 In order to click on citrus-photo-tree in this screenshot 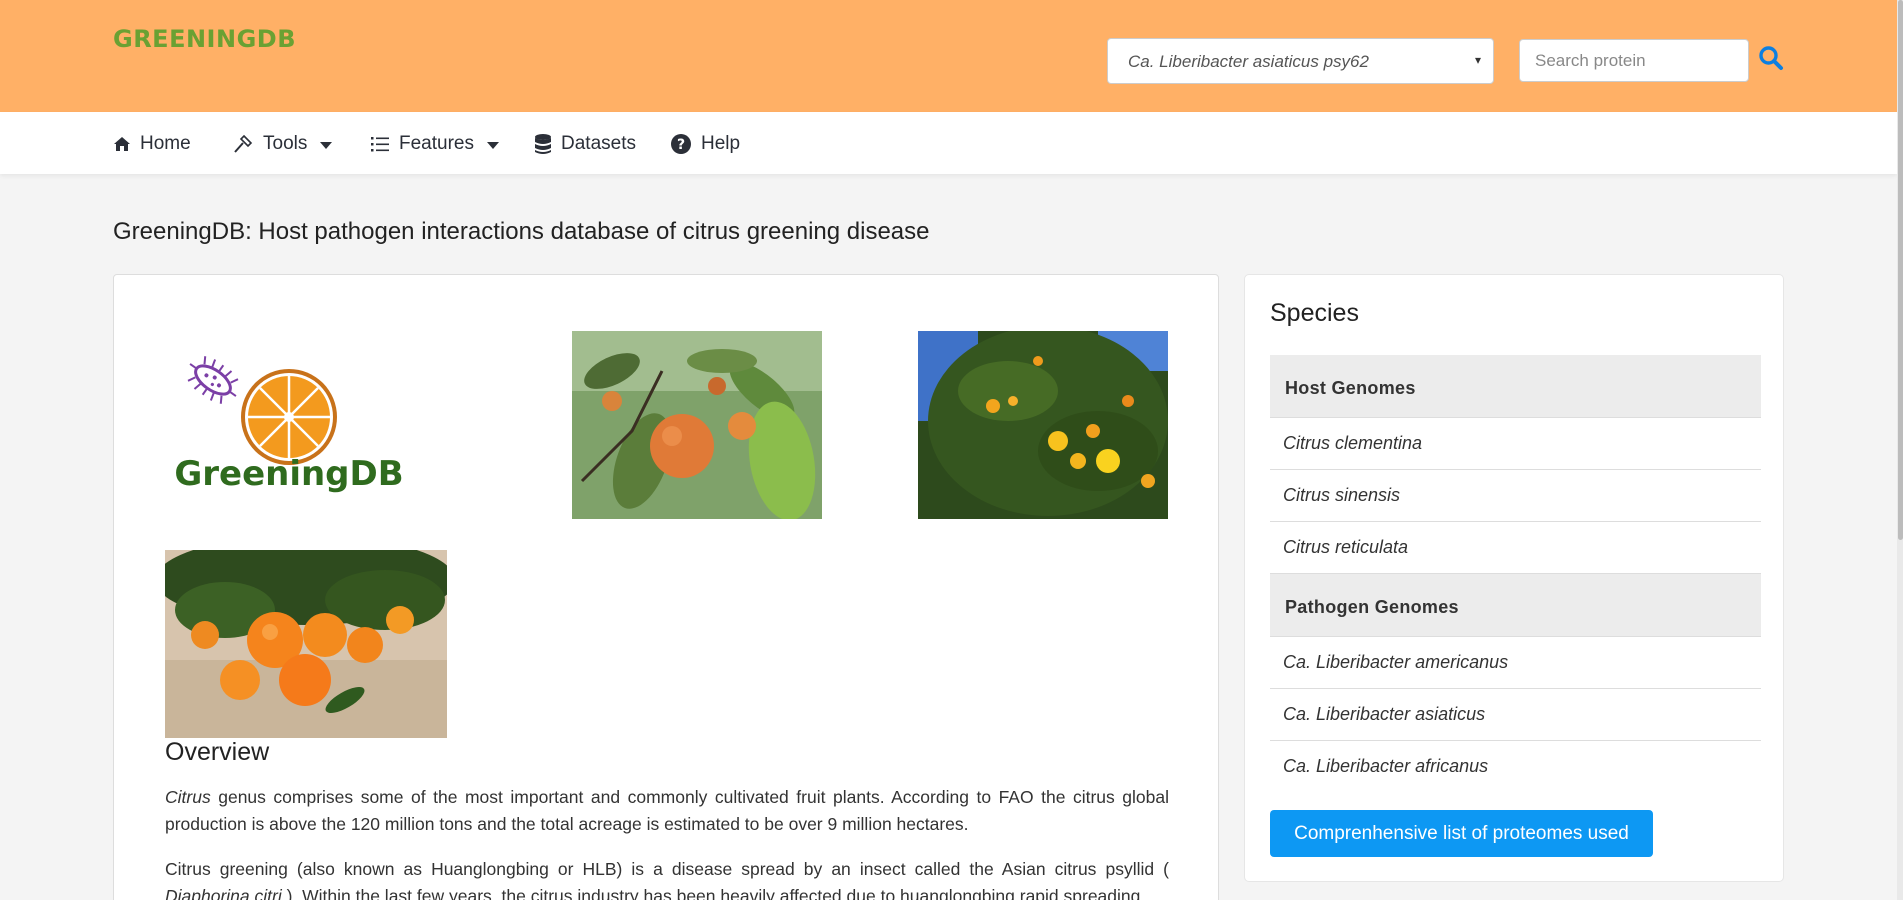, I will do `click(1043, 425)`.